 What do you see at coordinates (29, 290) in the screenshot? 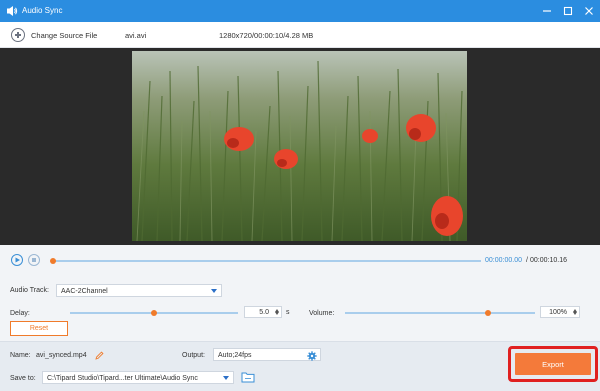
I see `audio-track-label: Audio Track:` at bounding box center [29, 290].